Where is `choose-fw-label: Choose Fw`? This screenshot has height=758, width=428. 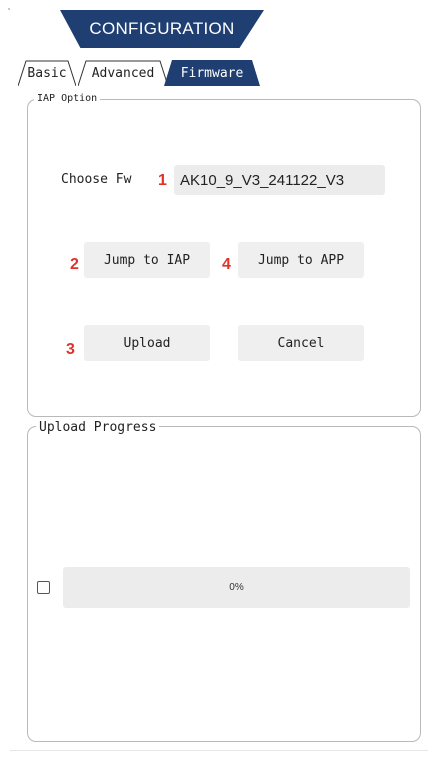
choose-fw-label: Choose Fw is located at coordinates (96, 179).